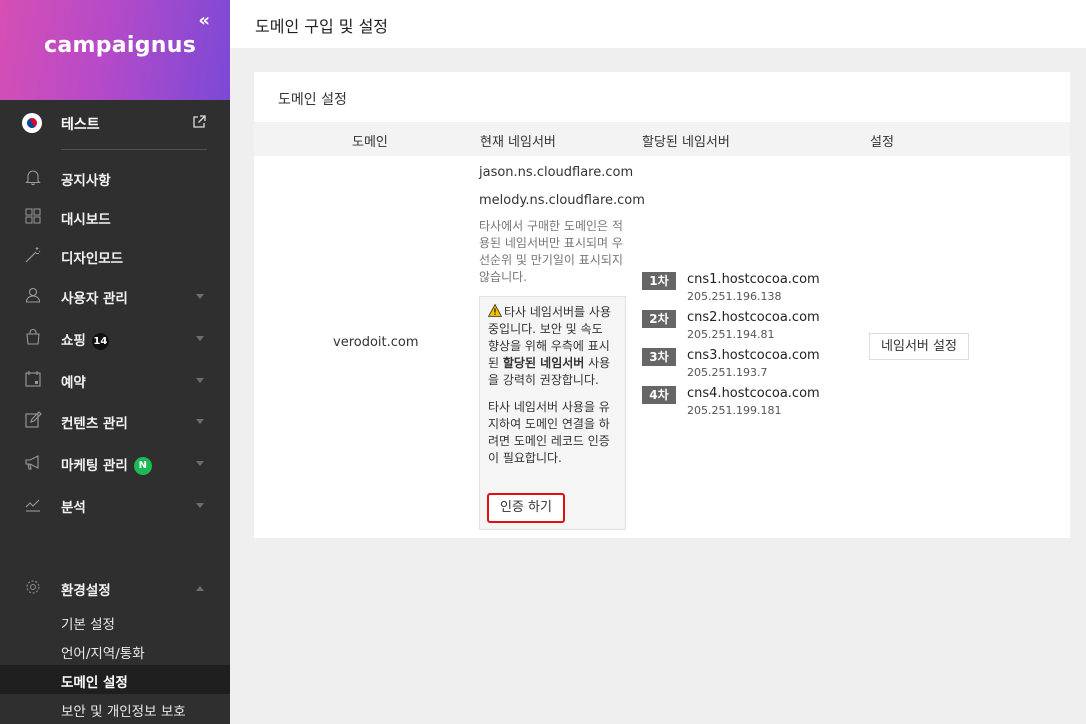  What do you see at coordinates (115, 217) in the screenshot?
I see `nav-item-dashboard: 대시보드` at bounding box center [115, 217].